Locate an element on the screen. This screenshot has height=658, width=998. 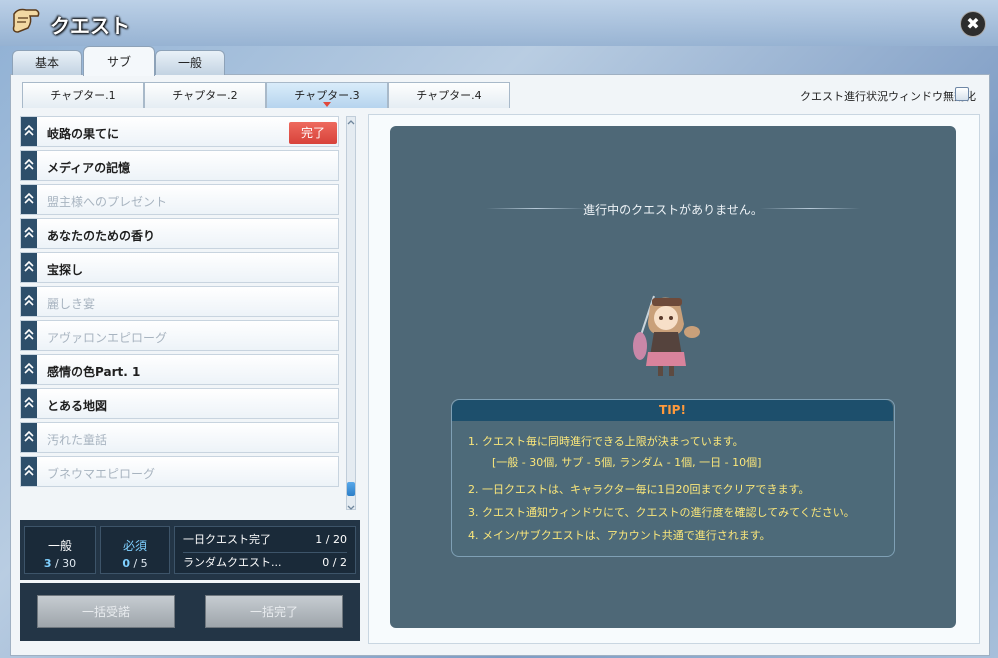
required-value: 0 / 5 is located at coordinates (135, 563).